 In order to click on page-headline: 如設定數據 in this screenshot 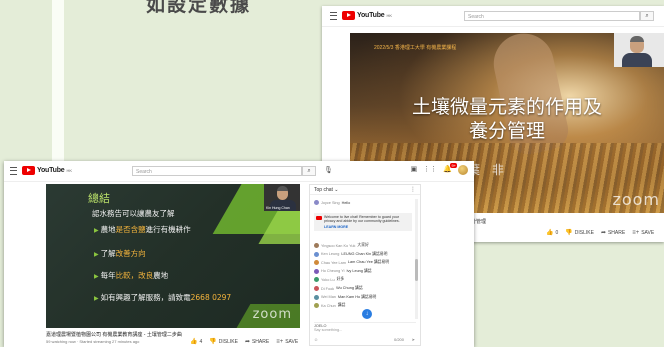, I will do `click(199, 8)`.